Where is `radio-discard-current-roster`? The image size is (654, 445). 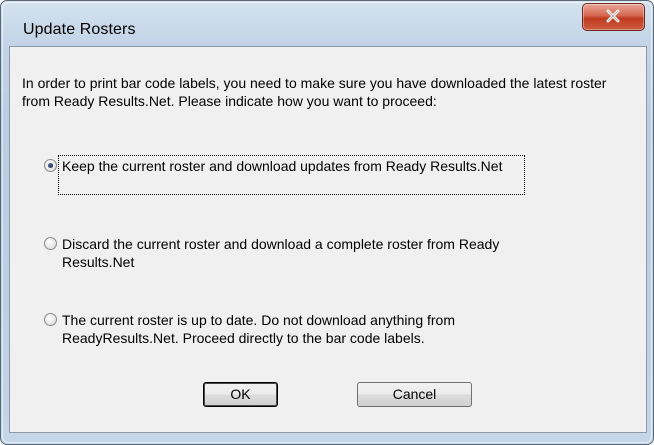
radio-discard-current-roster is located at coordinates (50, 243).